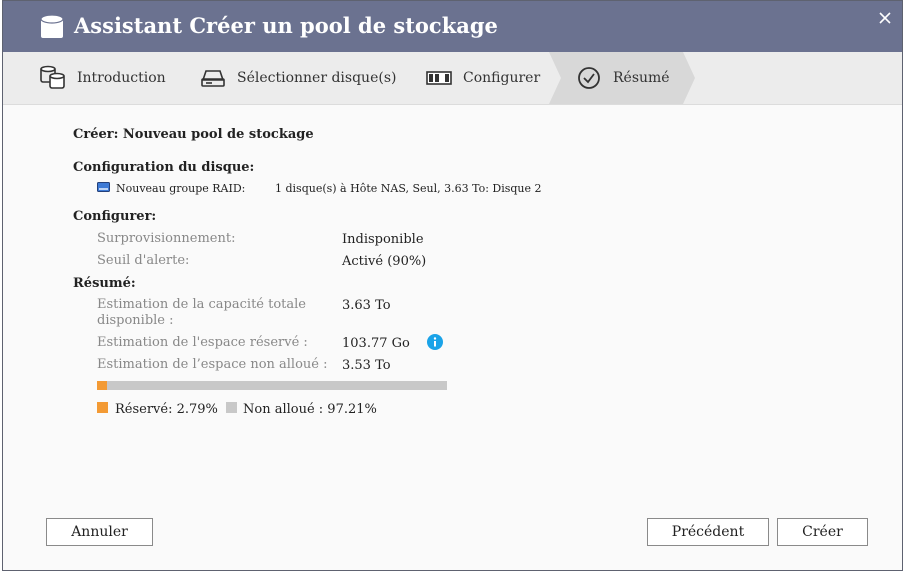 Image resolution: width=905 pixels, height=573 pixels. Describe the element at coordinates (193, 134) in the screenshot. I see `summary-heading: Créer: Nouveau pool de stockage` at that location.